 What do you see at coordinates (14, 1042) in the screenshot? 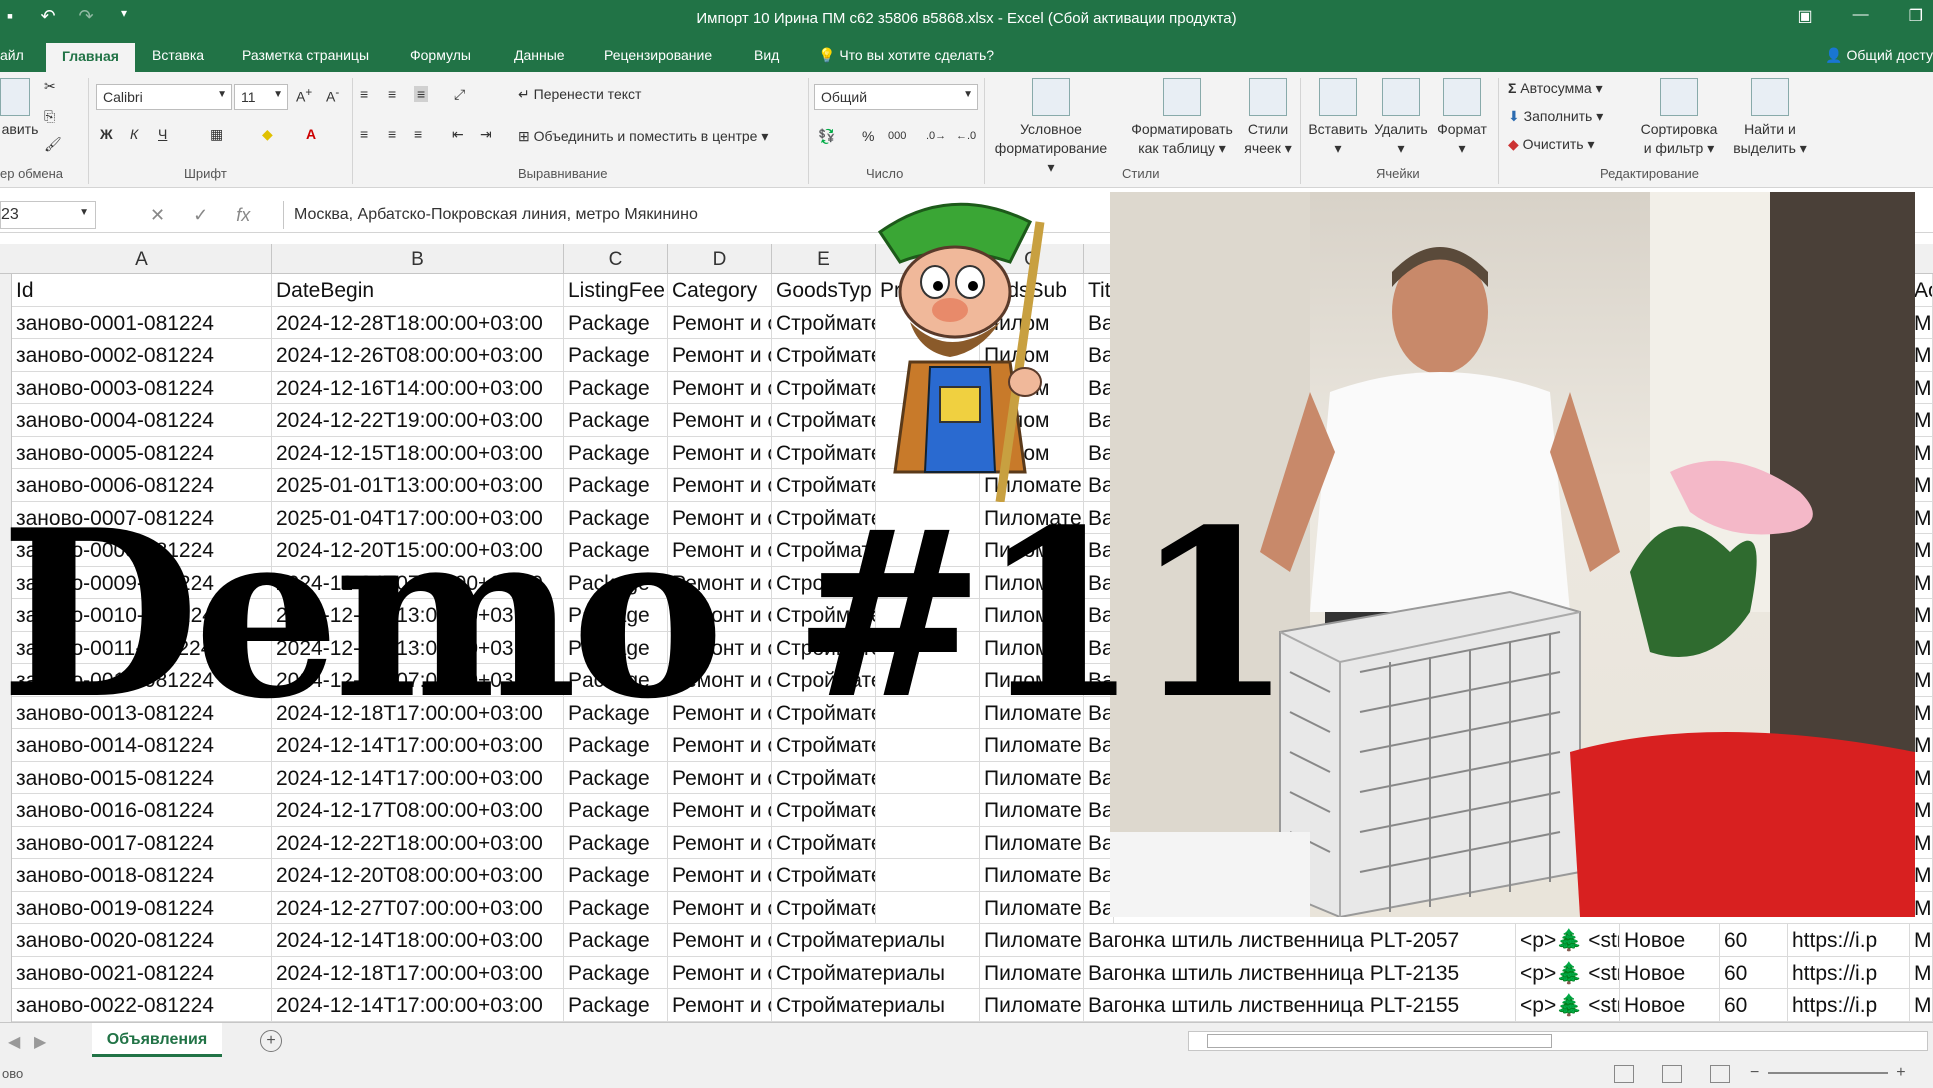
I see `scroll-left-icon: ◀` at bounding box center [14, 1042].